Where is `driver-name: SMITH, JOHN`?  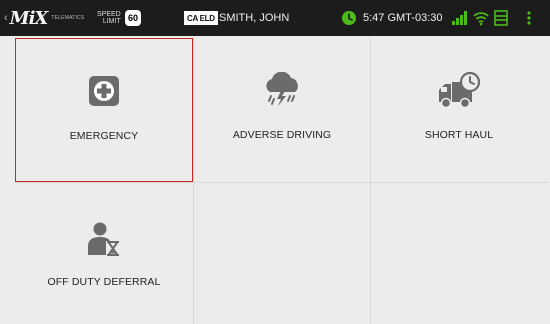
driver-name: SMITH, JOHN is located at coordinates (254, 18).